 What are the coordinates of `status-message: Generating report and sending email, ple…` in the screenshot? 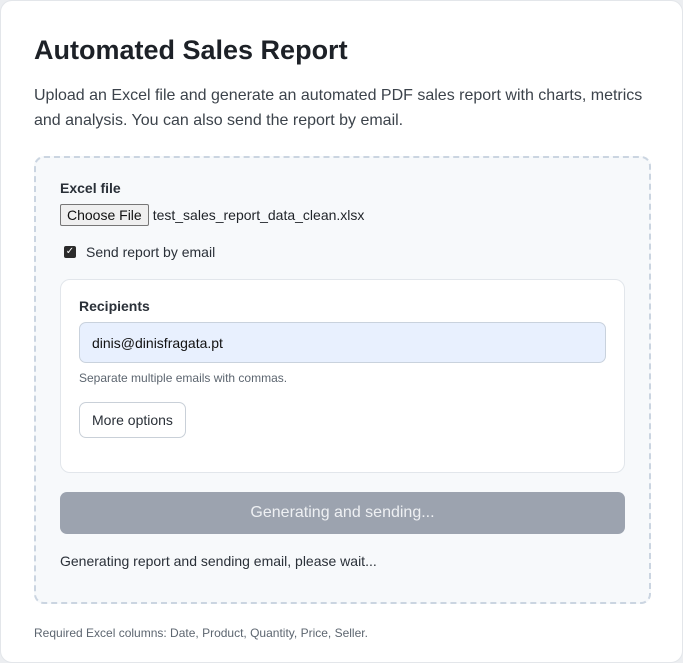 It's located at (218, 561).